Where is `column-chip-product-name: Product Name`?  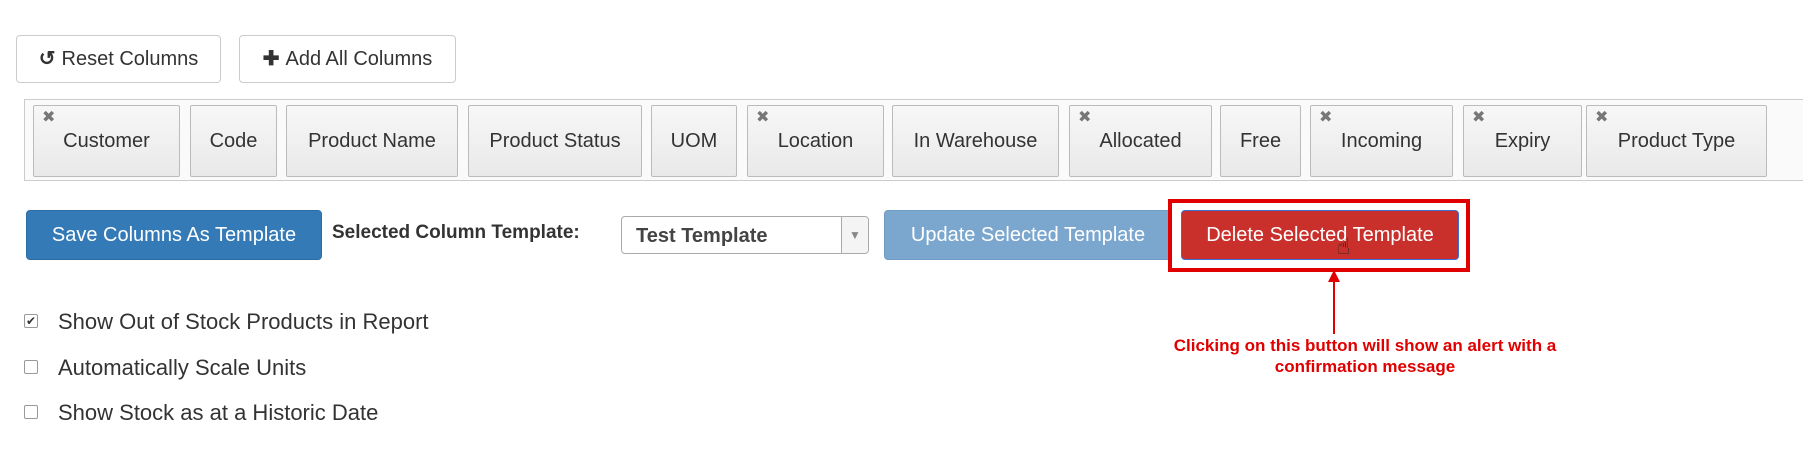 column-chip-product-name: Product Name is located at coordinates (372, 141).